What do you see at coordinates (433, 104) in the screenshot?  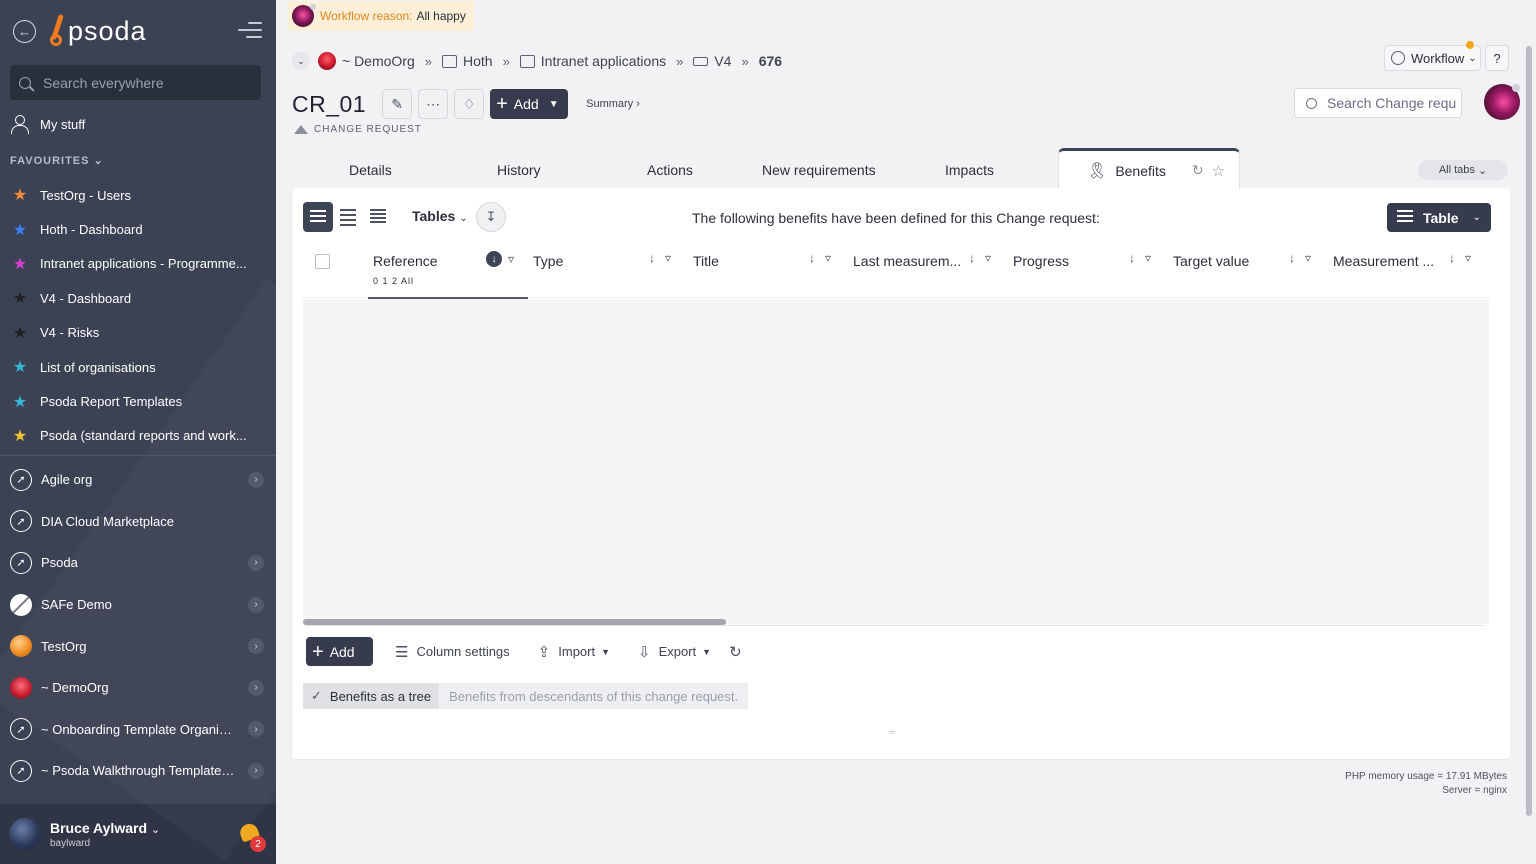 I see `more-options-icon: ⋯` at bounding box center [433, 104].